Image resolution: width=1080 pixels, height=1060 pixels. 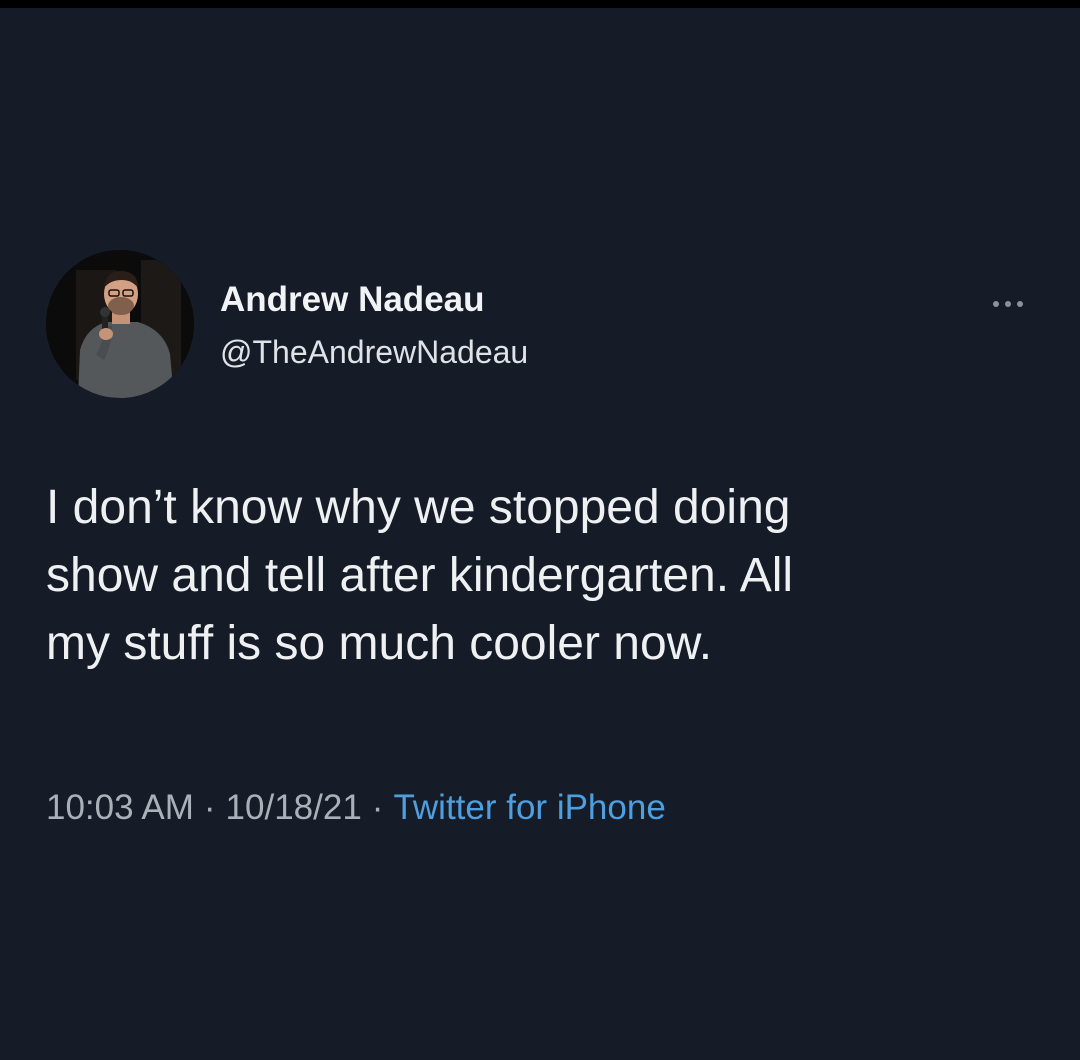 I want to click on tweet-date: 10/18/21, so click(x=294, y=807).